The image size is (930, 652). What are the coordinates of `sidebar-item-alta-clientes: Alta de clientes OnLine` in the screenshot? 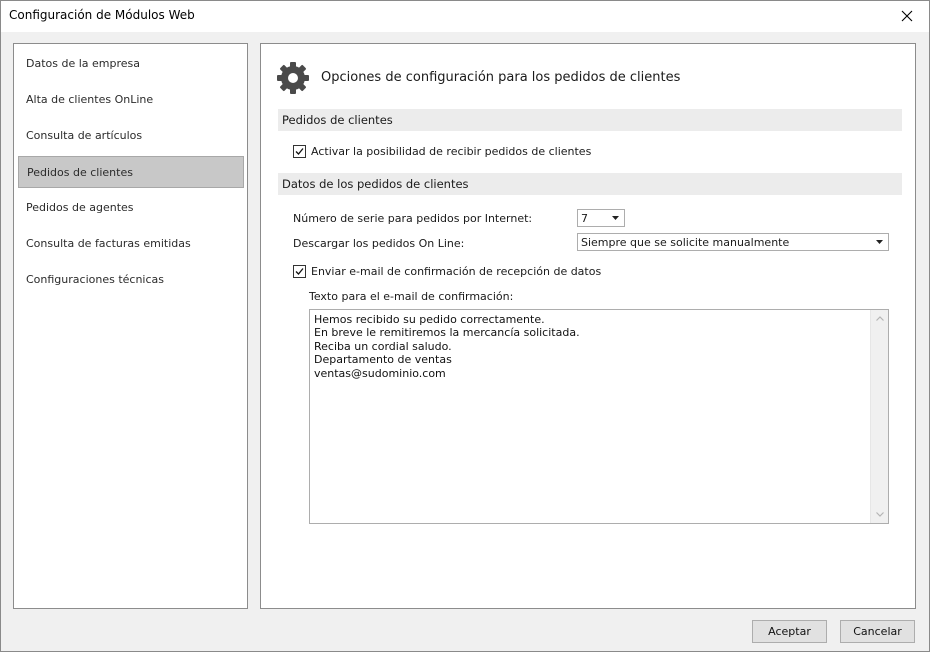 It's located at (131, 100).